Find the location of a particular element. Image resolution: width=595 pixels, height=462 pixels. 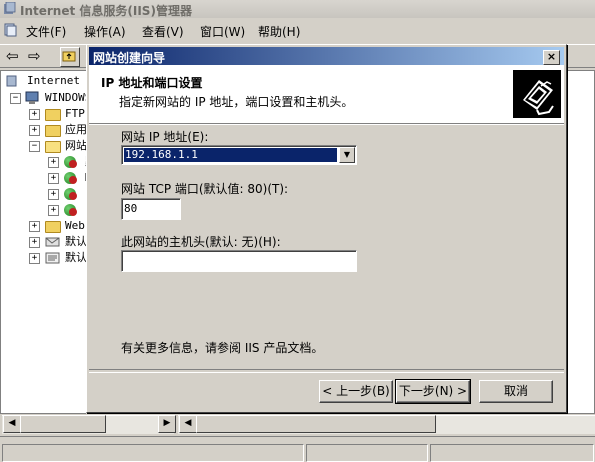

close-button: × is located at coordinates (551, 57).